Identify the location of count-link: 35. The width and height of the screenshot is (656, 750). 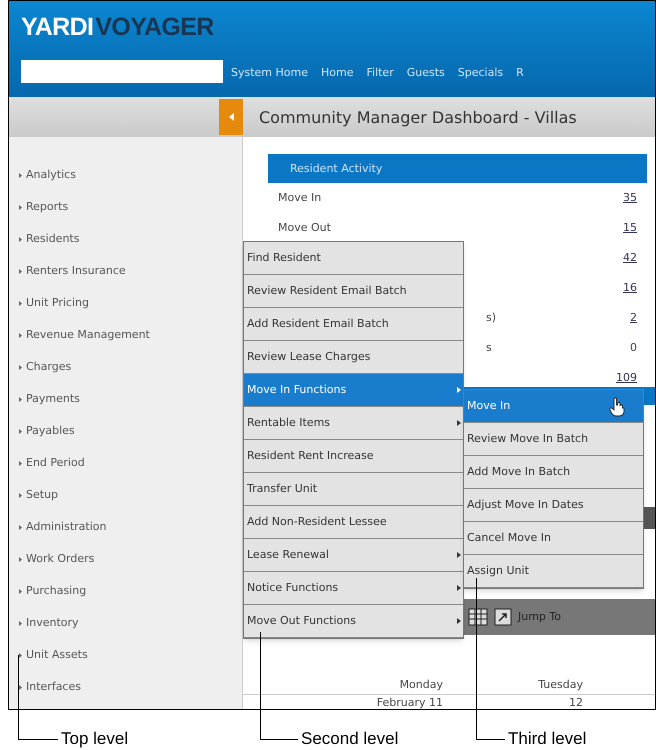
(630, 198).